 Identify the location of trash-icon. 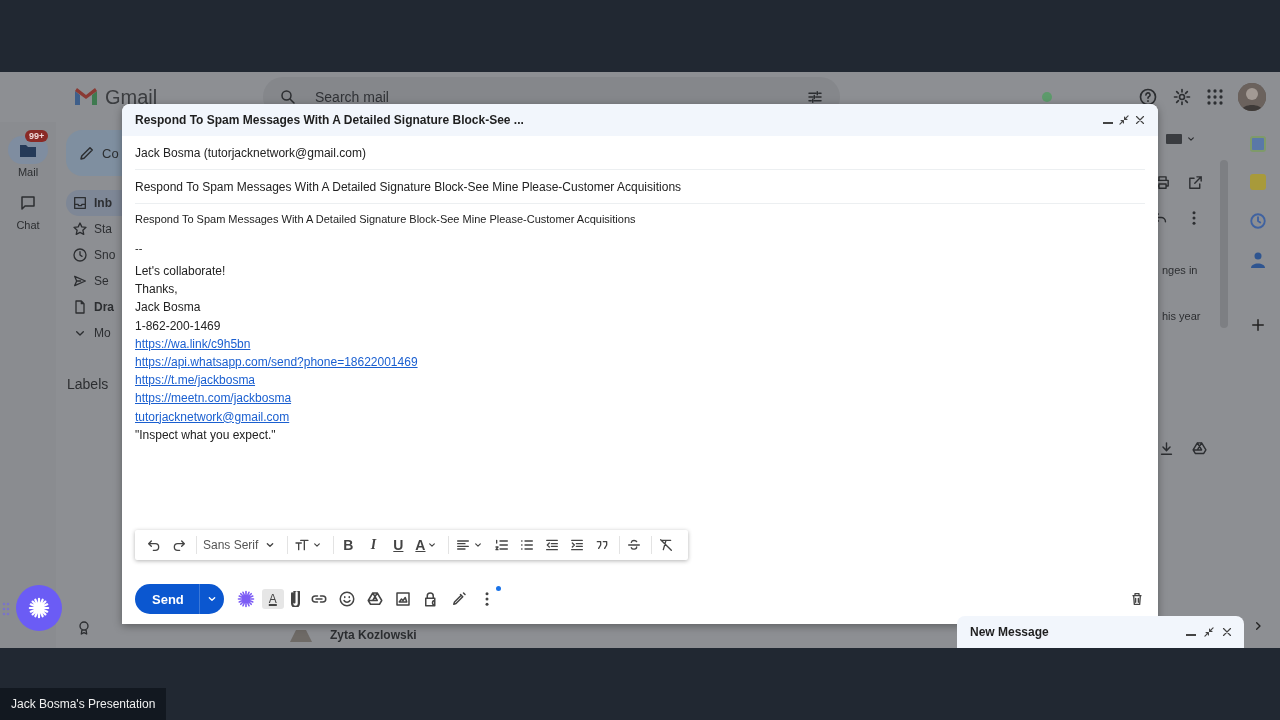
(1137, 599).